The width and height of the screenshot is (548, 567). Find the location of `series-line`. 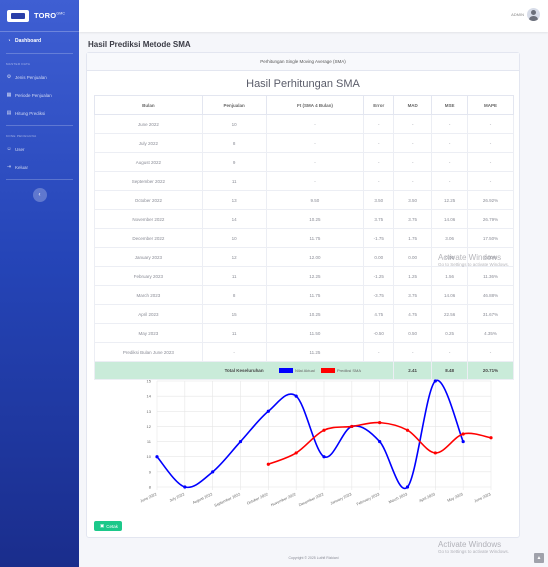

series-line is located at coordinates (310, 434).